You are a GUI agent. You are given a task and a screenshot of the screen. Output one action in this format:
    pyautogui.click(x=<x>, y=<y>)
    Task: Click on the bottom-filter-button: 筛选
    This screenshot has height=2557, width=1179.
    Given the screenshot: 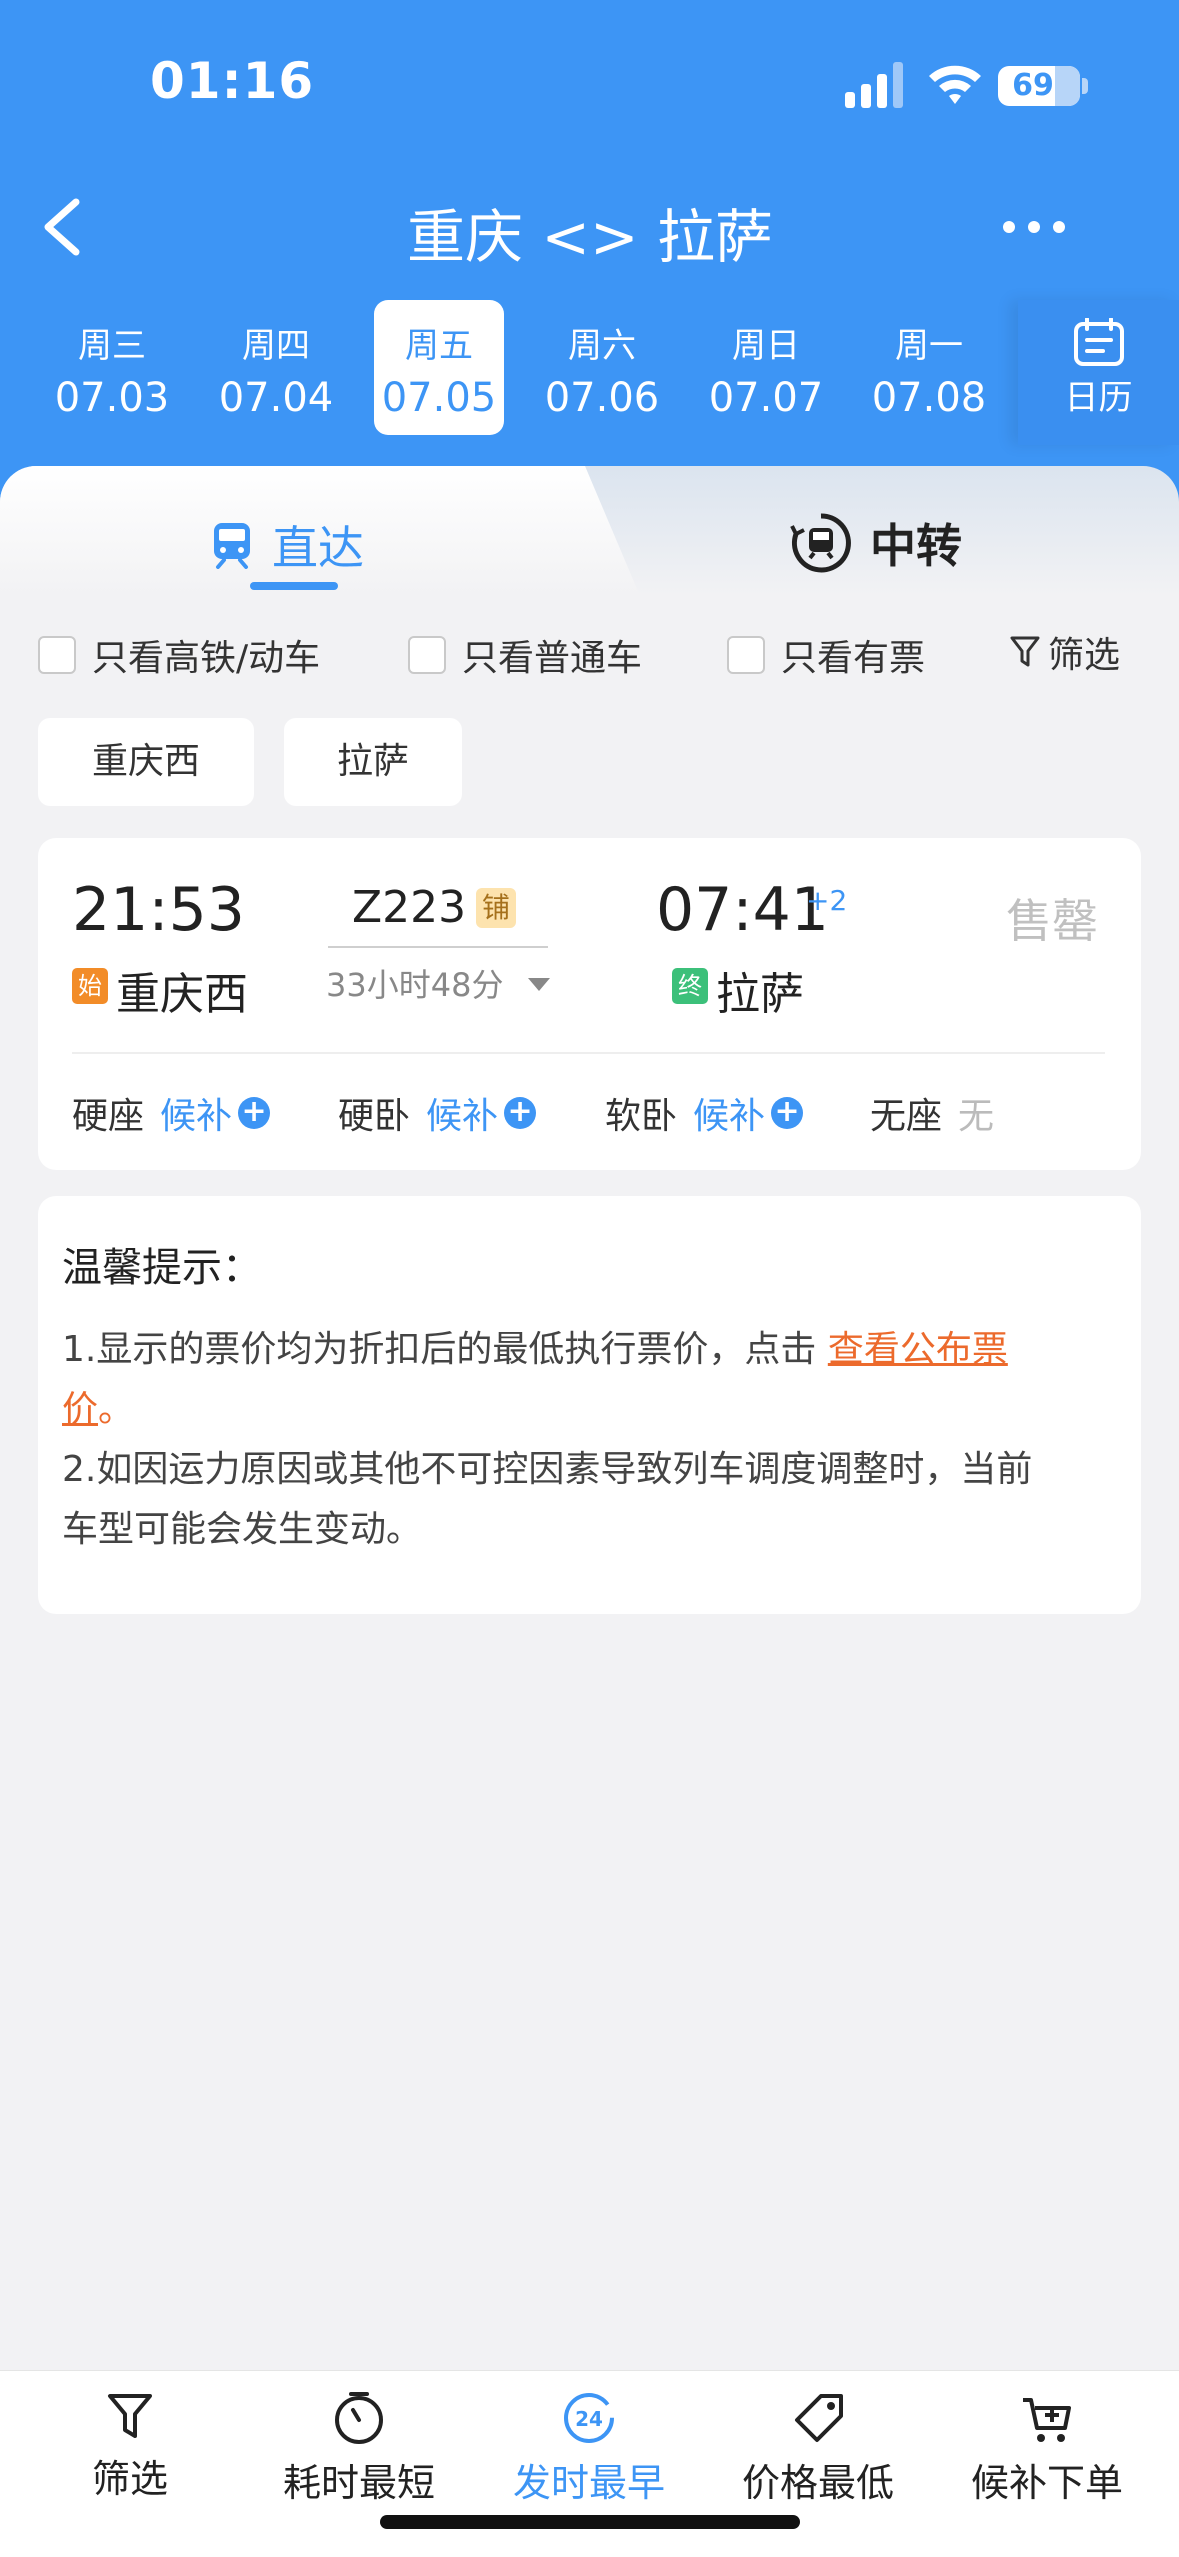 What is the action you would take?
    pyautogui.click(x=130, y=2446)
    